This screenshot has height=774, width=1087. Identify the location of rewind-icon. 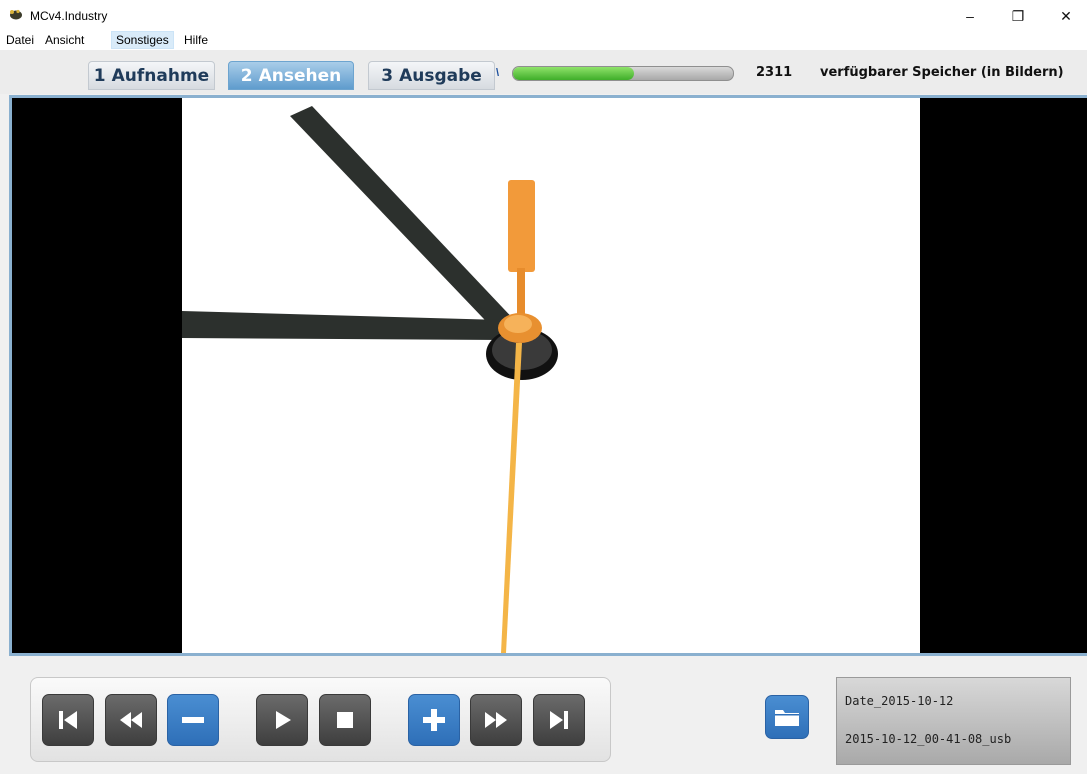
(131, 720).